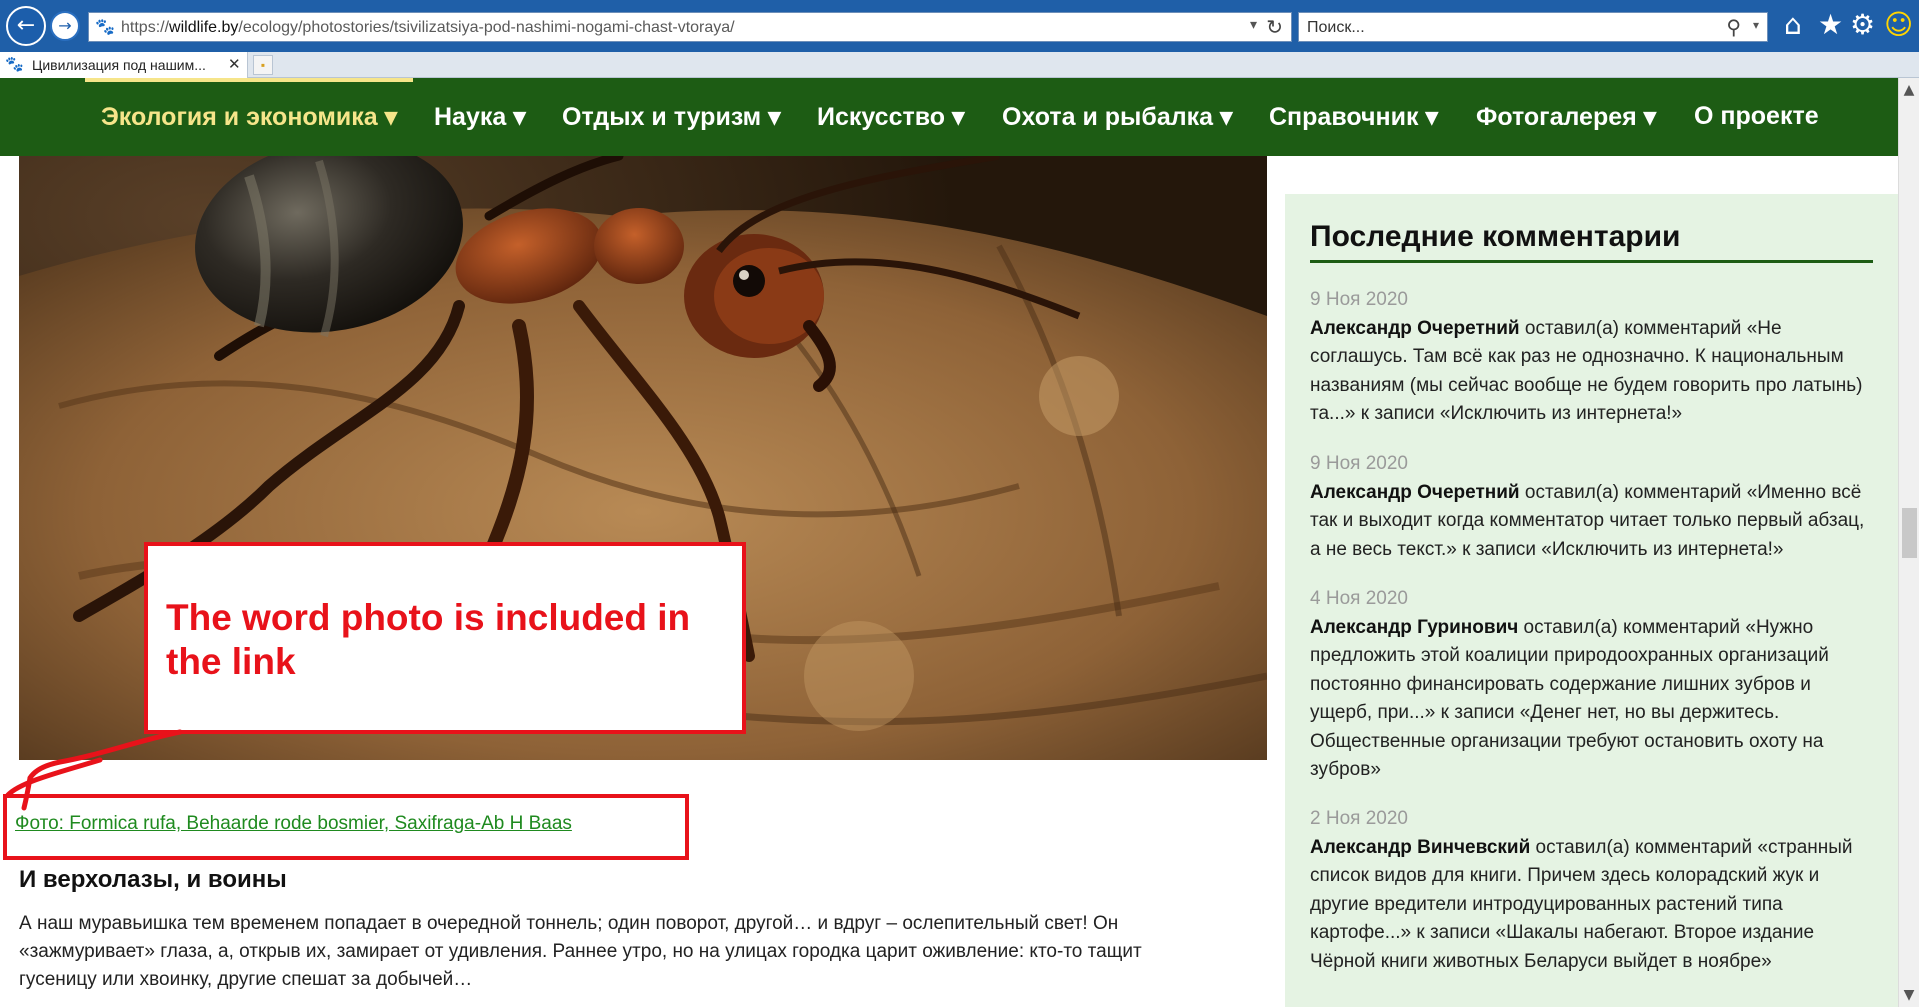  What do you see at coordinates (1898, 25) in the screenshot?
I see `smiley-icon: ☺` at bounding box center [1898, 25].